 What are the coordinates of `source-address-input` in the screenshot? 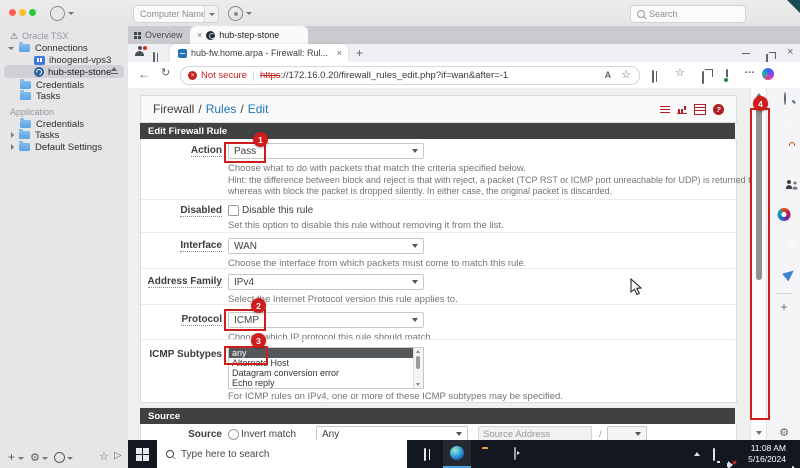 It's located at (535, 433).